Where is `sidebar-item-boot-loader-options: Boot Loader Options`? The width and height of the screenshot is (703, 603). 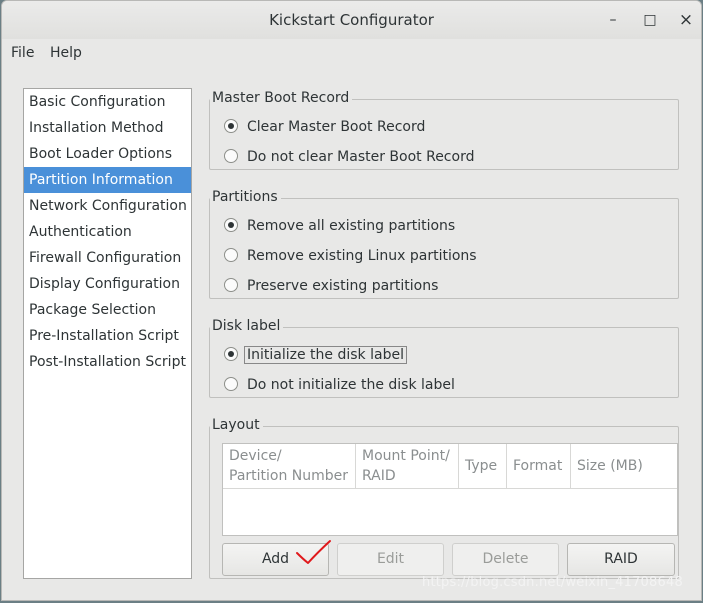
sidebar-item-boot-loader-options: Boot Loader Options is located at coordinates (107, 154).